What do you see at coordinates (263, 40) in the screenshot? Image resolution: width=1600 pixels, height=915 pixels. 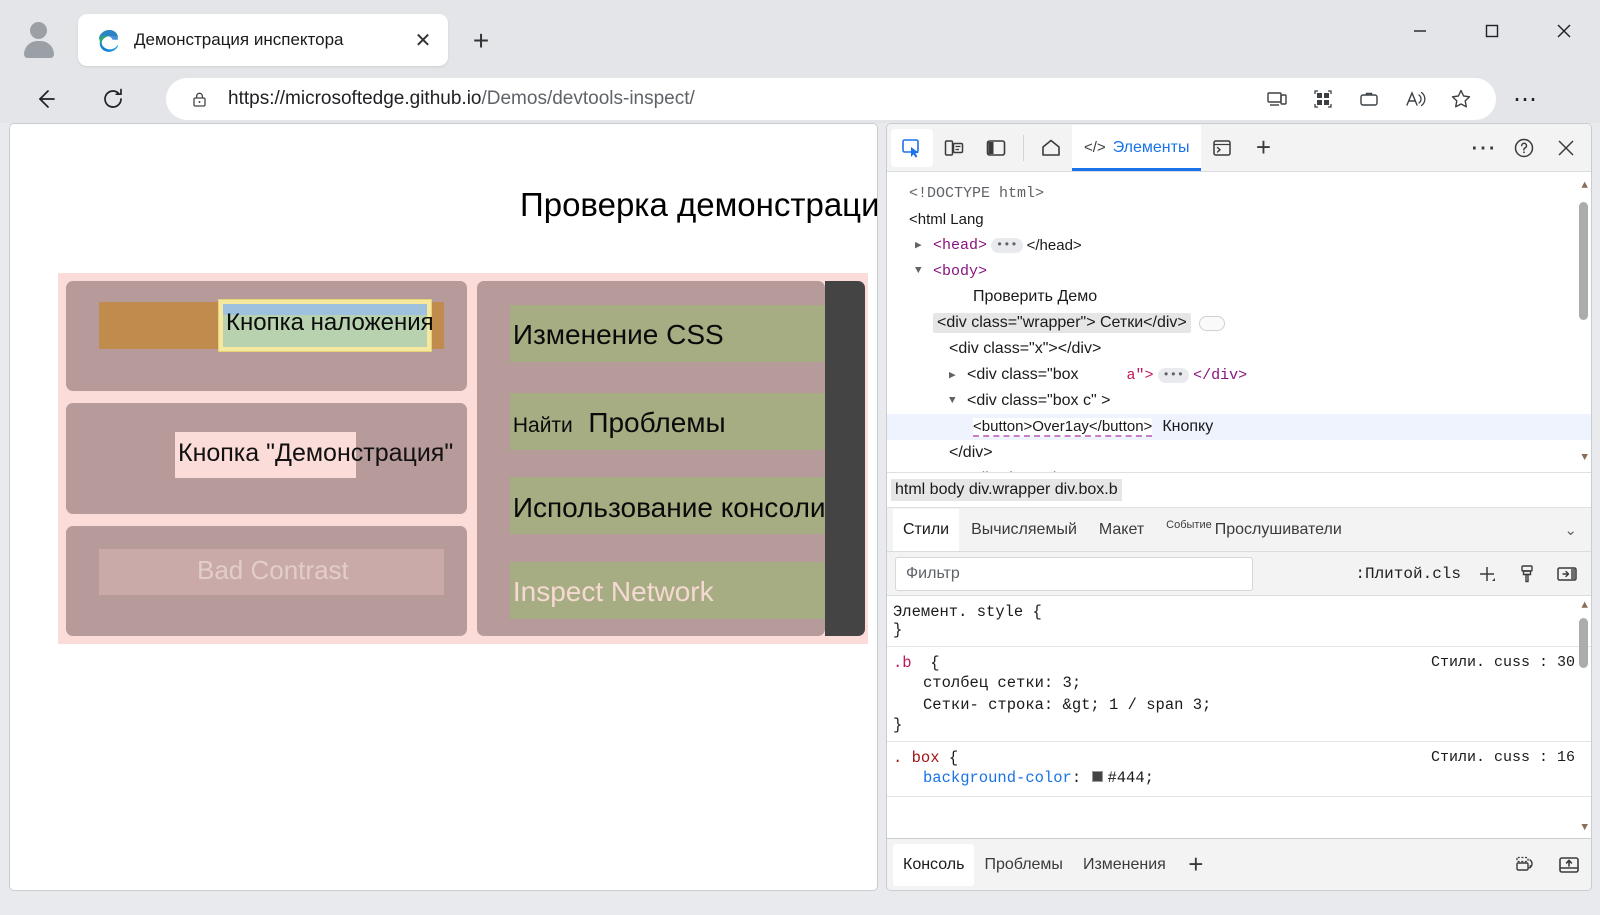 I see `browser-tab: Демонстрация инспектора ✕` at bounding box center [263, 40].